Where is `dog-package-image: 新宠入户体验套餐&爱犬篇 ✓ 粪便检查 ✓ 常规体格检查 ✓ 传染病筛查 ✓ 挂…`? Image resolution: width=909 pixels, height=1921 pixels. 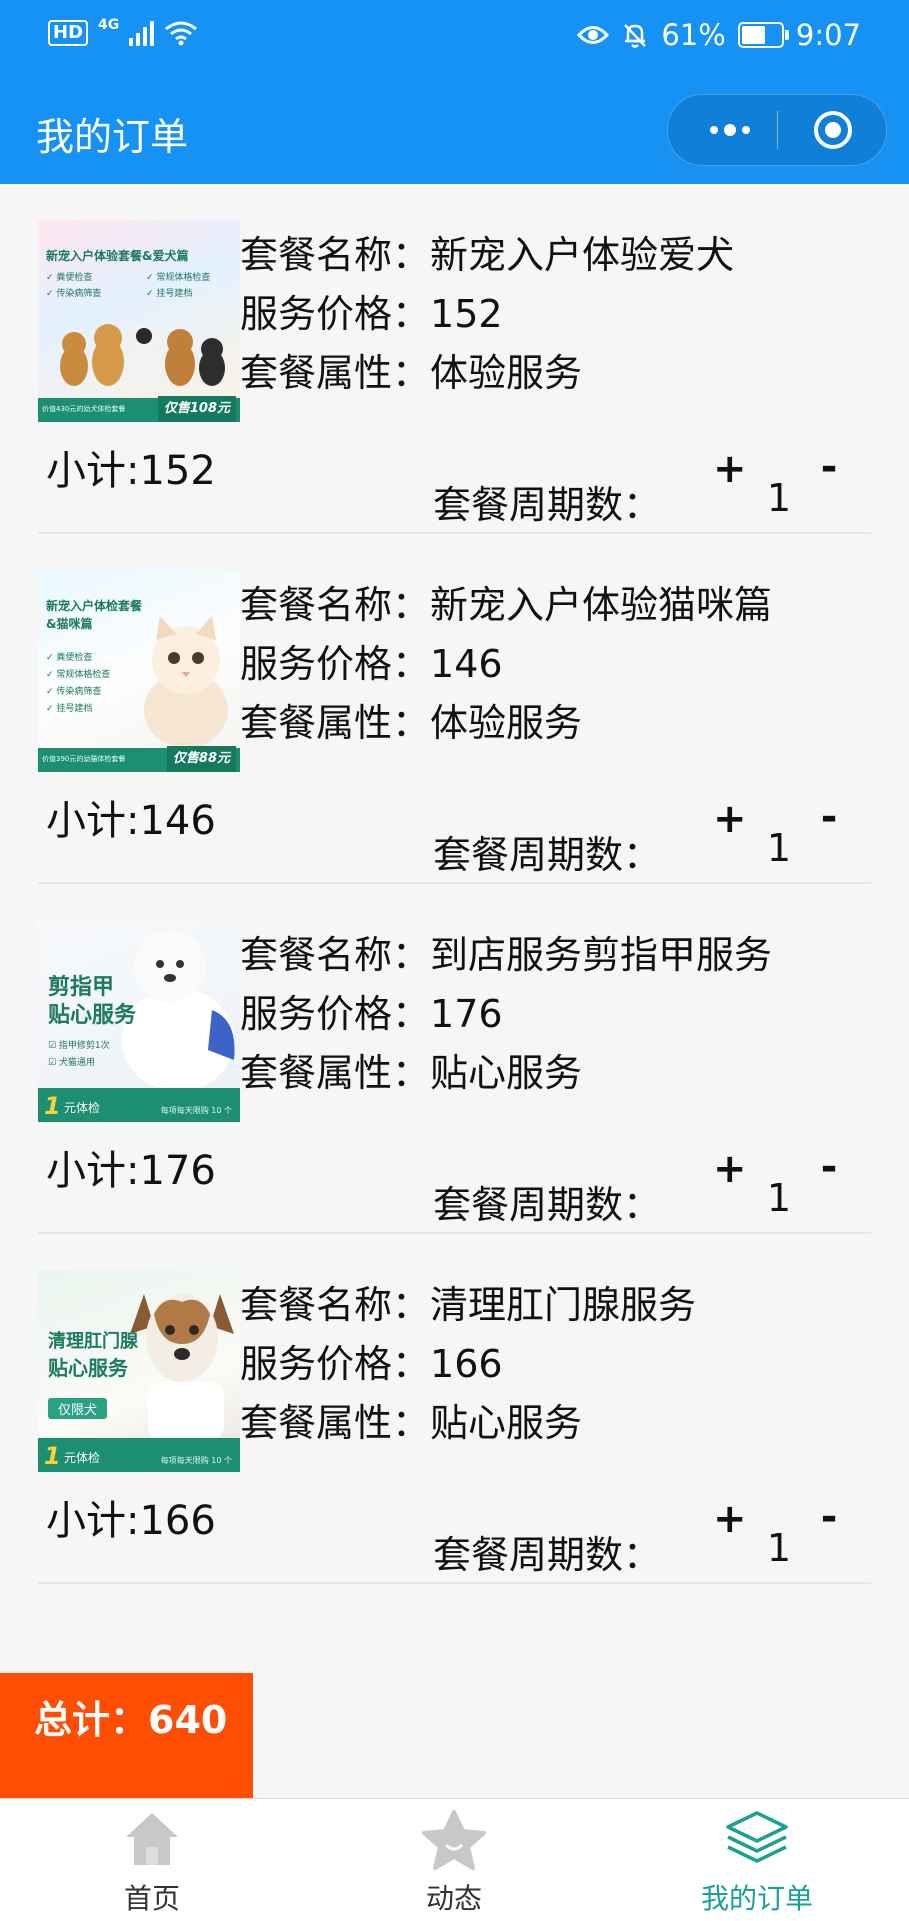 dog-package-image: 新宠入户体验套餐&爱犬篇 ✓ 粪便检查 ✓ 常规体格检查 ✓ 传染病筛查 ✓ 挂… is located at coordinates (139, 321).